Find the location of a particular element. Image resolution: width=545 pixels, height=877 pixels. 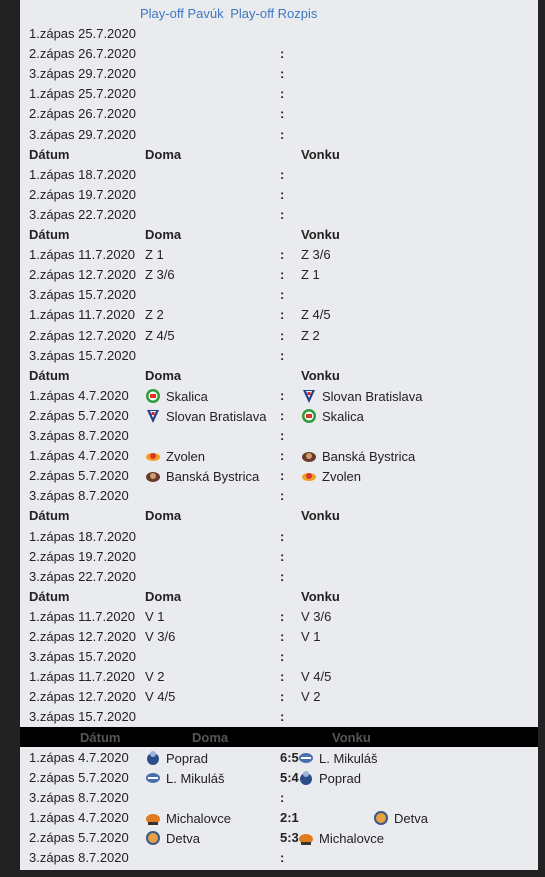

table-row: 2.zápas 12.7.2020 V 4/5: V 2 is located at coordinates (279, 696).